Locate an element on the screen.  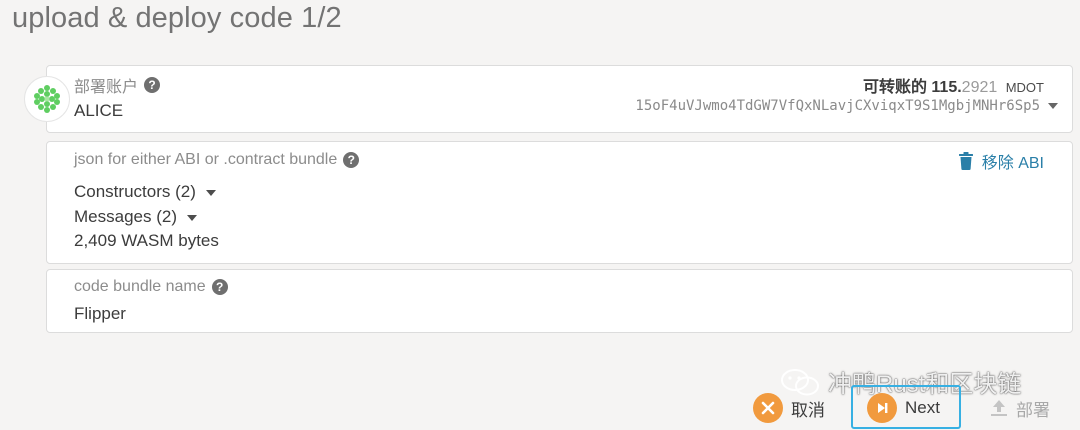
remove-abi-button: 移除 ABI is located at coordinates (1001, 161).